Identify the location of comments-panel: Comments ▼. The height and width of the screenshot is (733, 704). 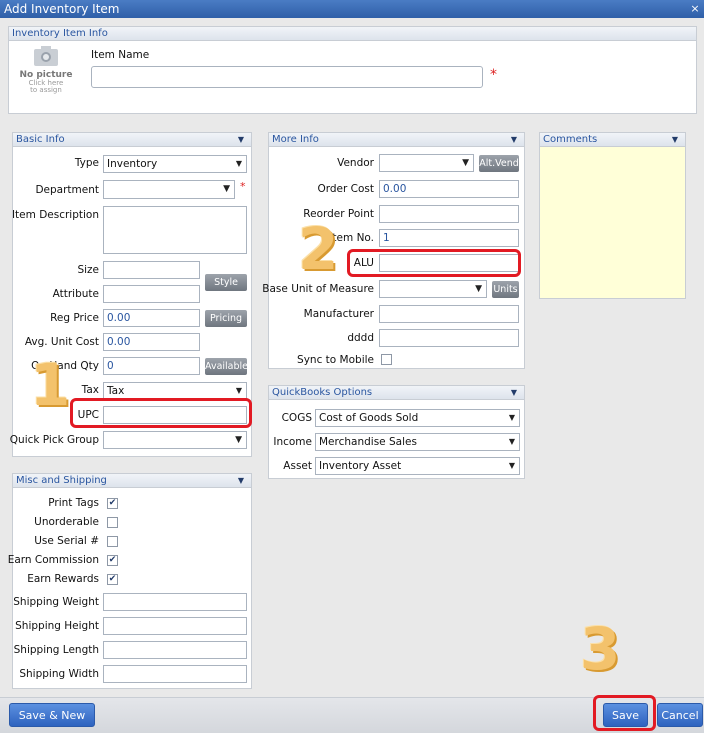
(612, 215).